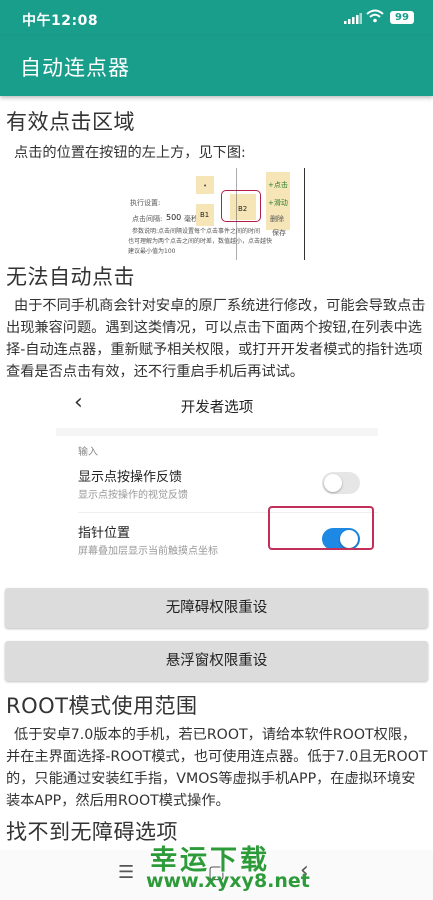 The image size is (433, 900). Describe the element at coordinates (278, 203) in the screenshot. I see `illus-side-swipe: +滑动` at that location.